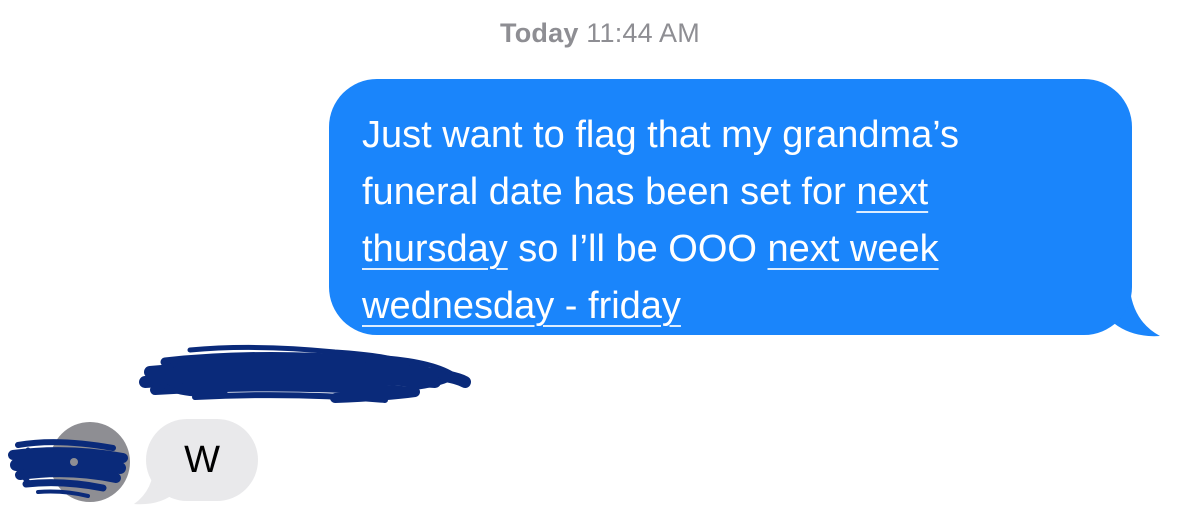 This screenshot has width=1200, height=522. What do you see at coordinates (70, 462) in the screenshot?
I see `avatar` at bounding box center [70, 462].